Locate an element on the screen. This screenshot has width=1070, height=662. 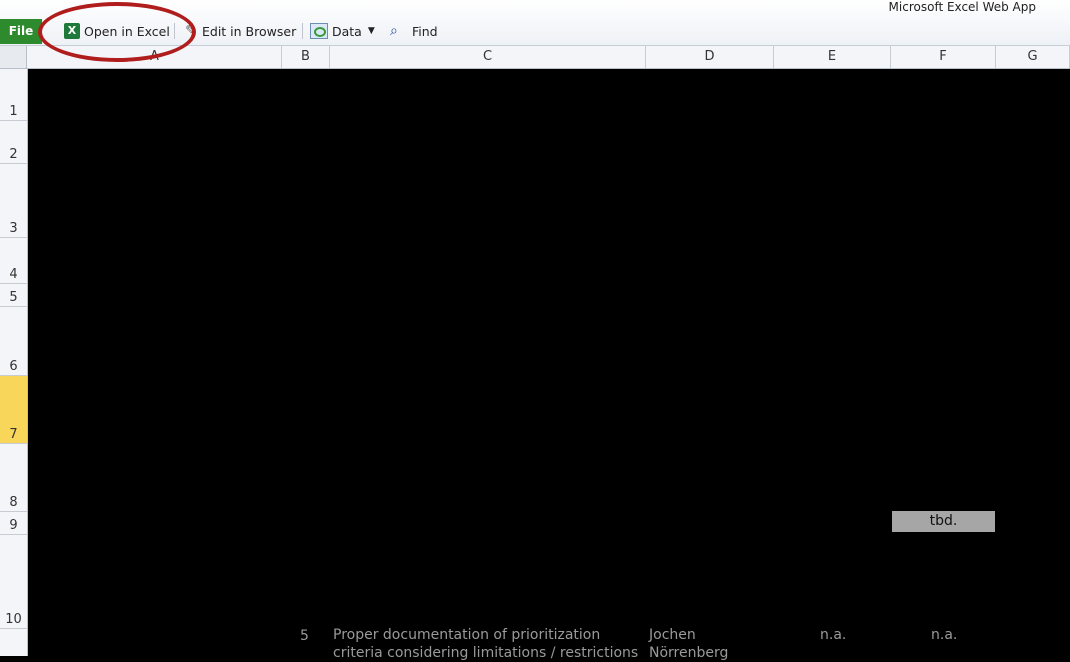
row-header-10: 10 is located at coordinates (13, 582).